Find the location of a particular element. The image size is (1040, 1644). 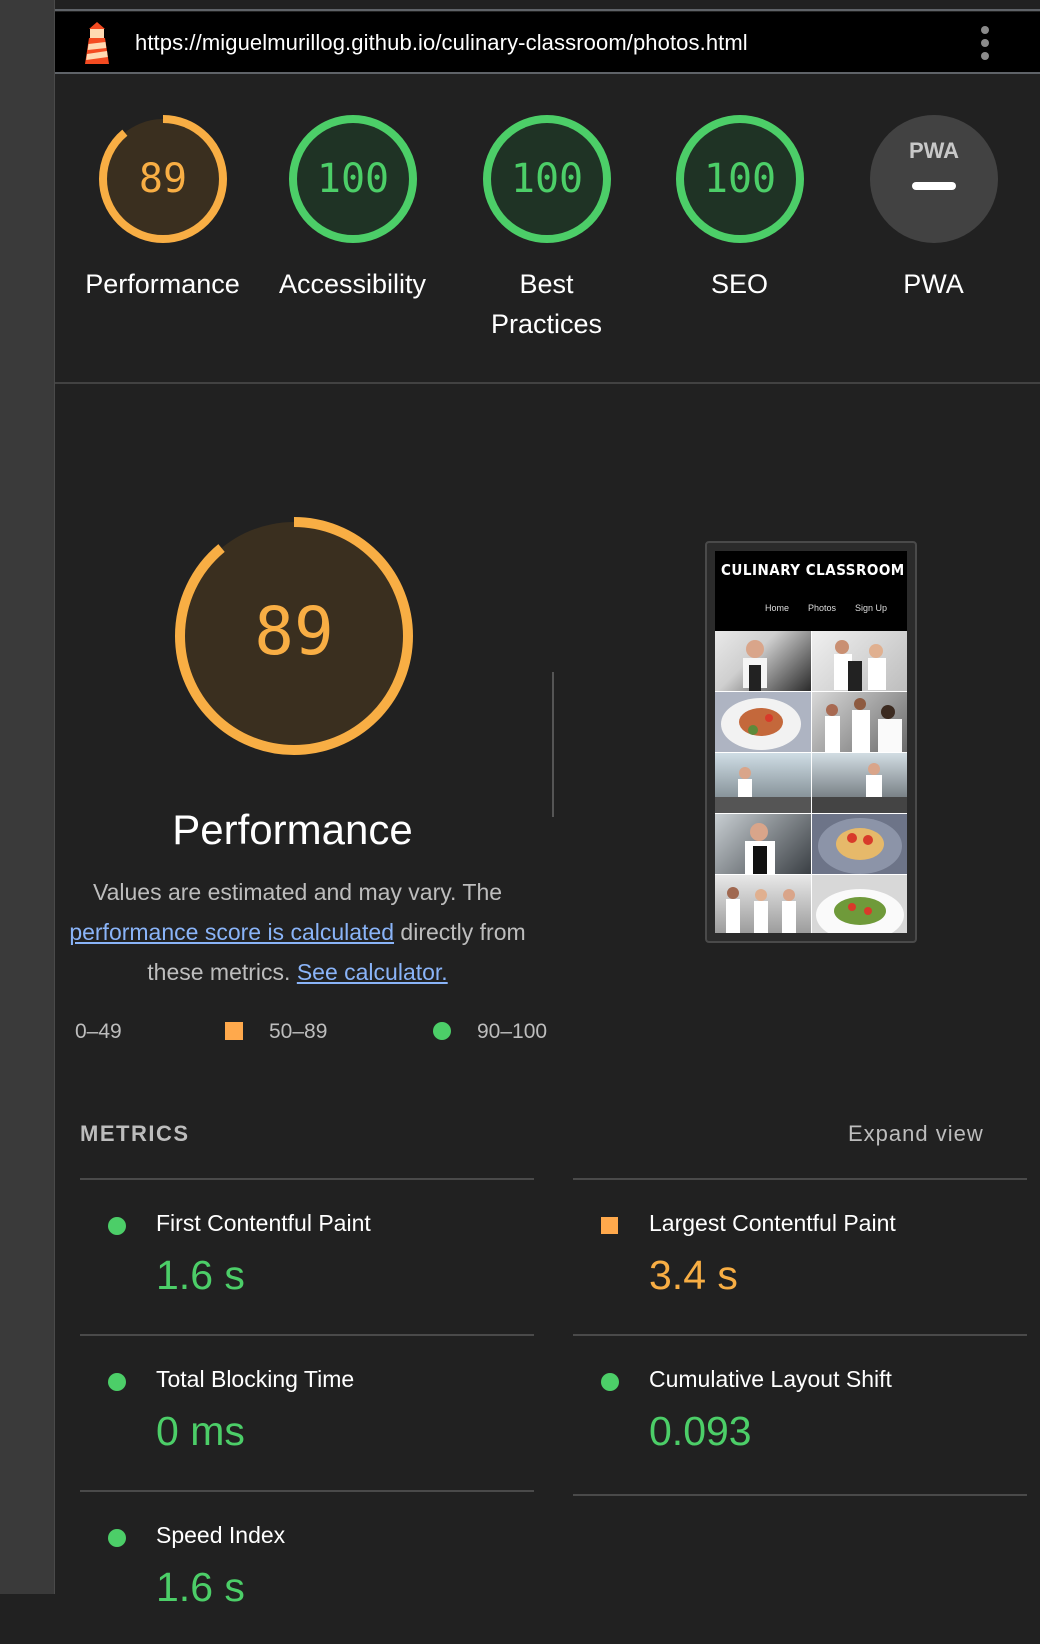

legend-range: 90–100 is located at coordinates (512, 1031).